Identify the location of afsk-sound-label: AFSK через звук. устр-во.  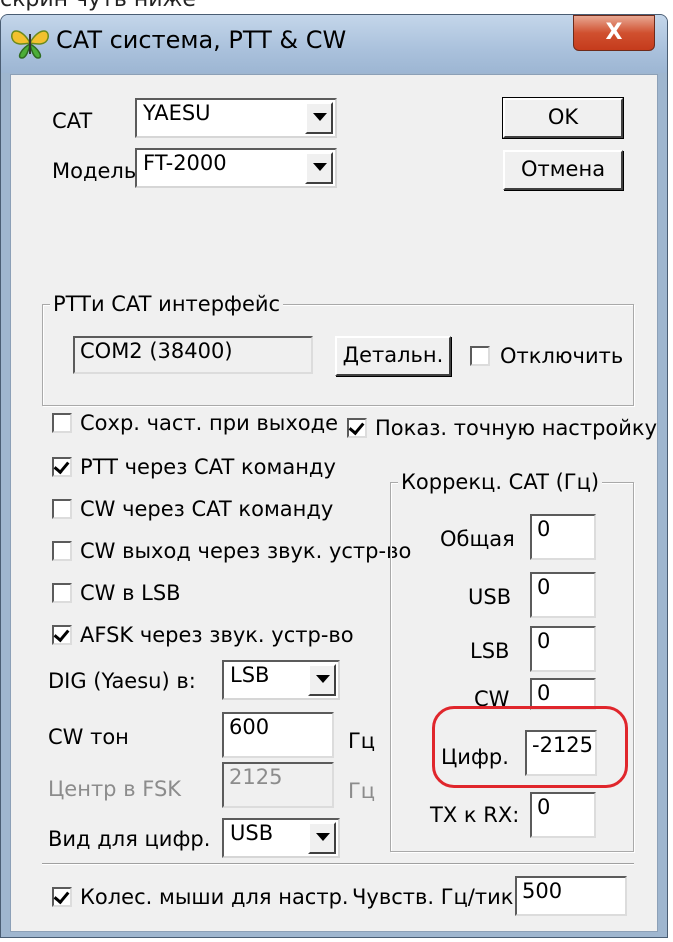
(217, 635).